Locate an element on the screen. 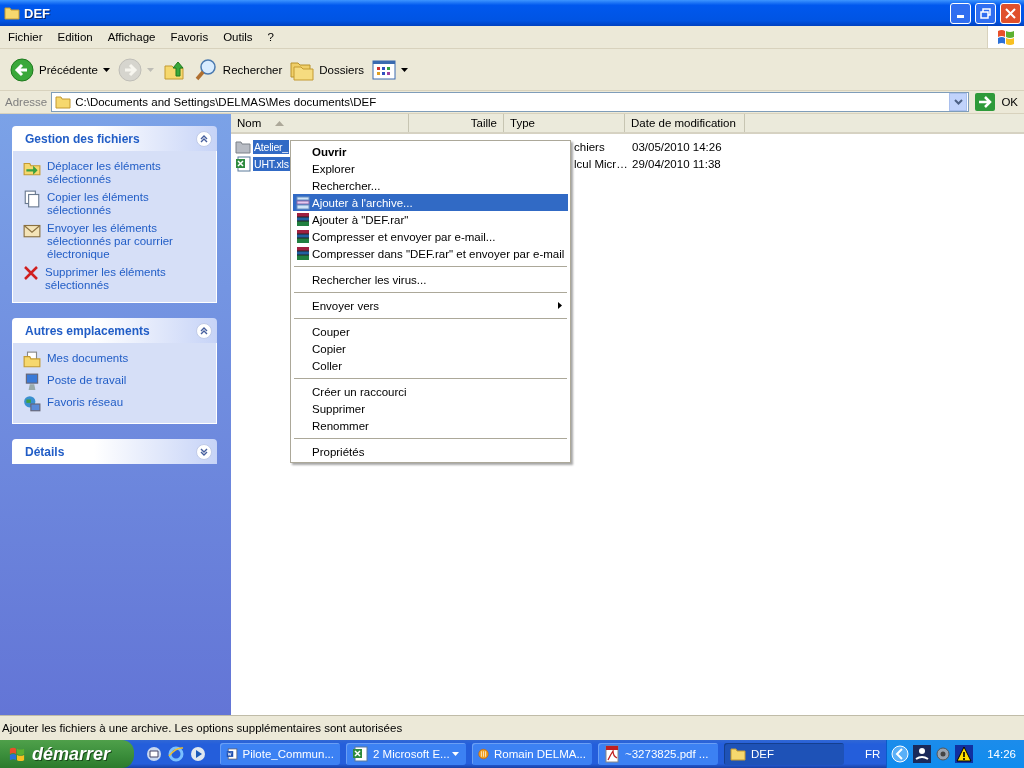 The image size is (1024, 768). context-menu-item: Copier is located at coordinates (430, 348).